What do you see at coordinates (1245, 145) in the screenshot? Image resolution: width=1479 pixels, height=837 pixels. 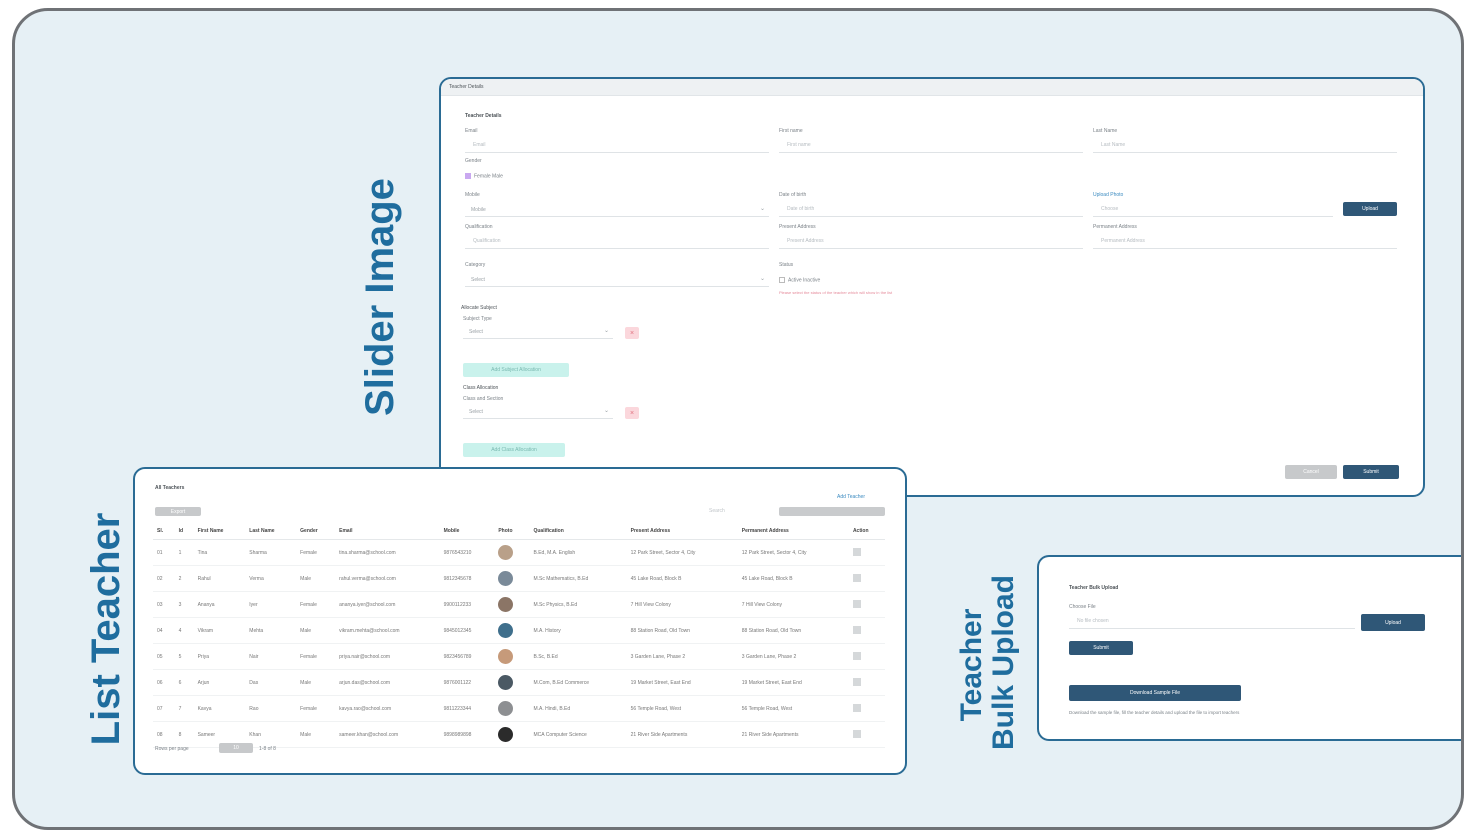 I see `last-name-field: Last Name` at bounding box center [1245, 145].